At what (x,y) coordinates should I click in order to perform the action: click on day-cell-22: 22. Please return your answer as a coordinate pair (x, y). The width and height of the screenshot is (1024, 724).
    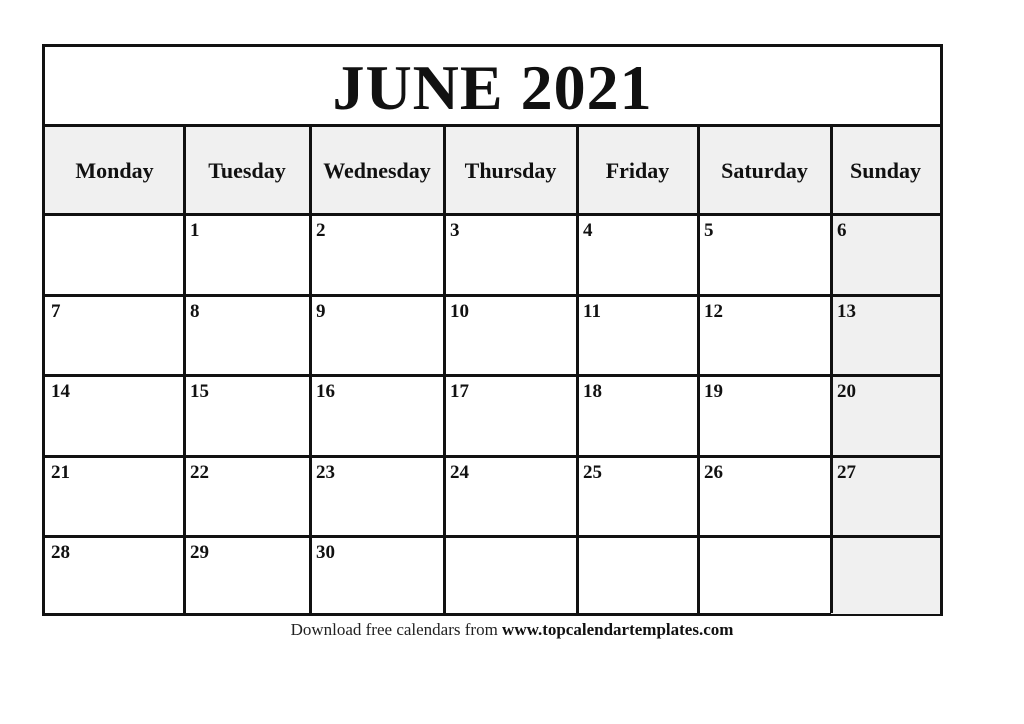
    Looking at the image, I should click on (247, 496).